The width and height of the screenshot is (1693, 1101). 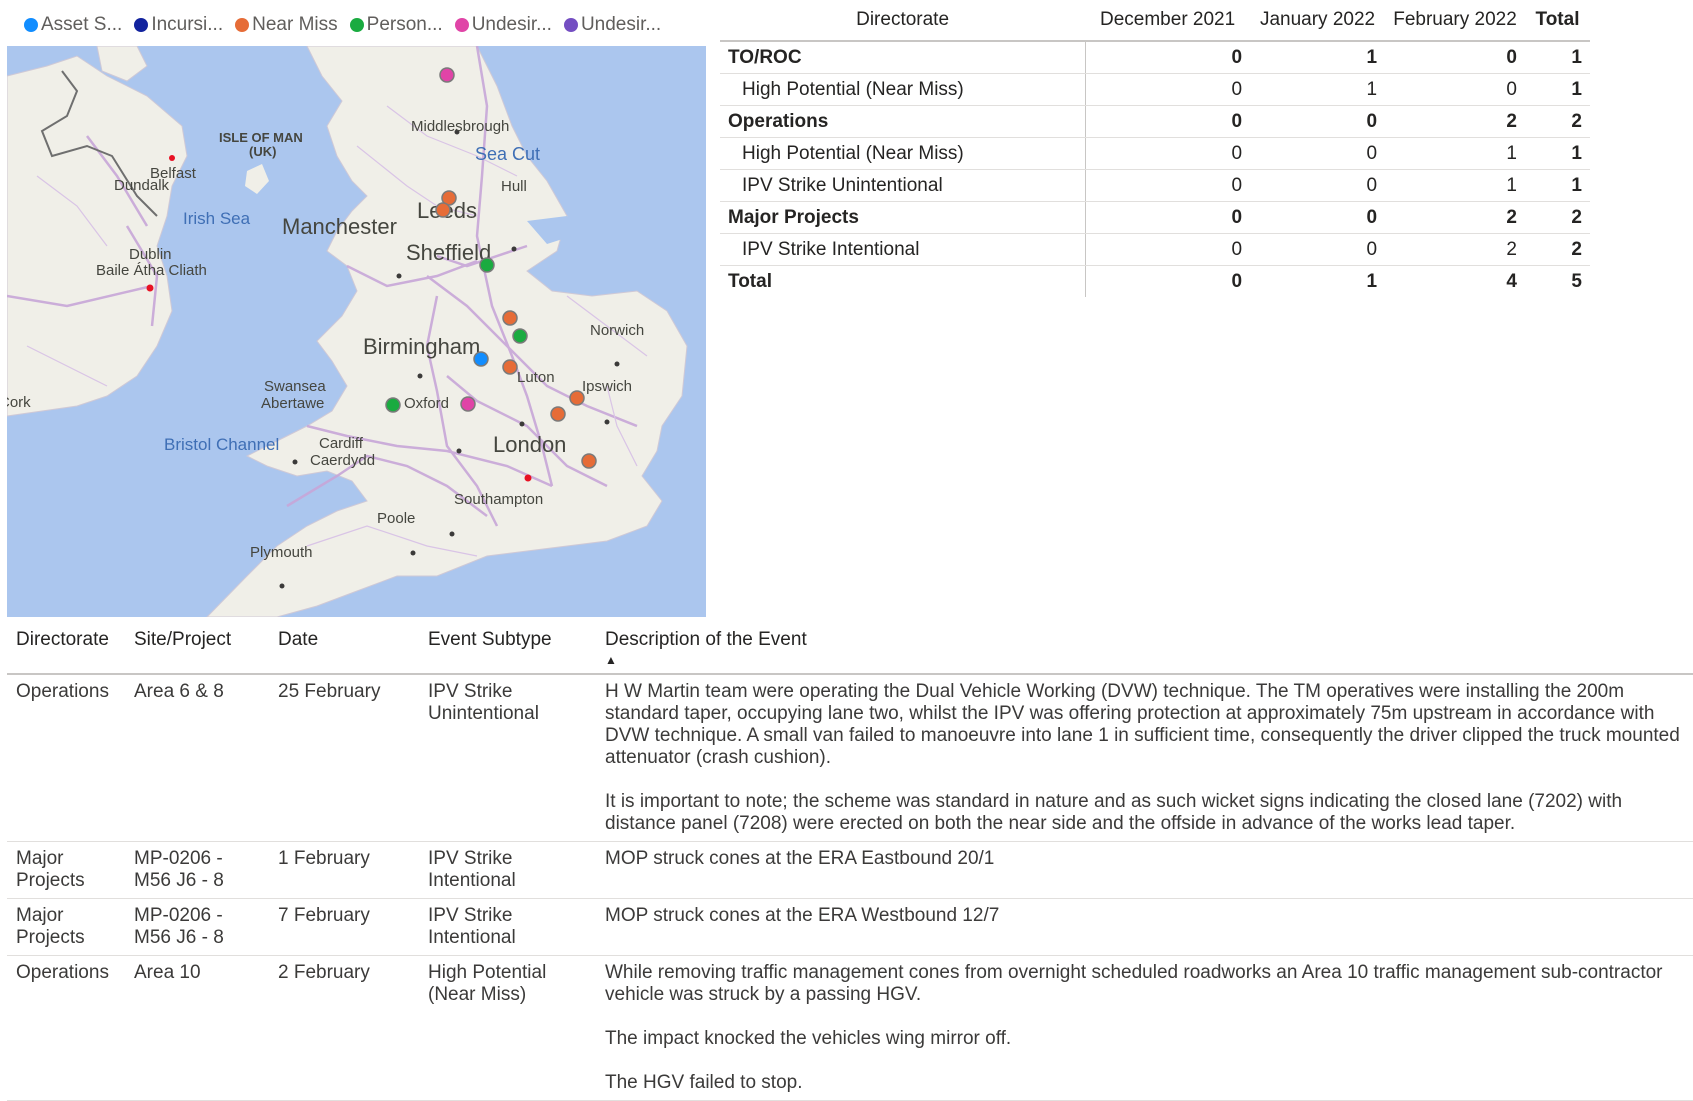 What do you see at coordinates (507, 649) in the screenshot?
I see `detail-header-event-subtype: Event Subtype` at bounding box center [507, 649].